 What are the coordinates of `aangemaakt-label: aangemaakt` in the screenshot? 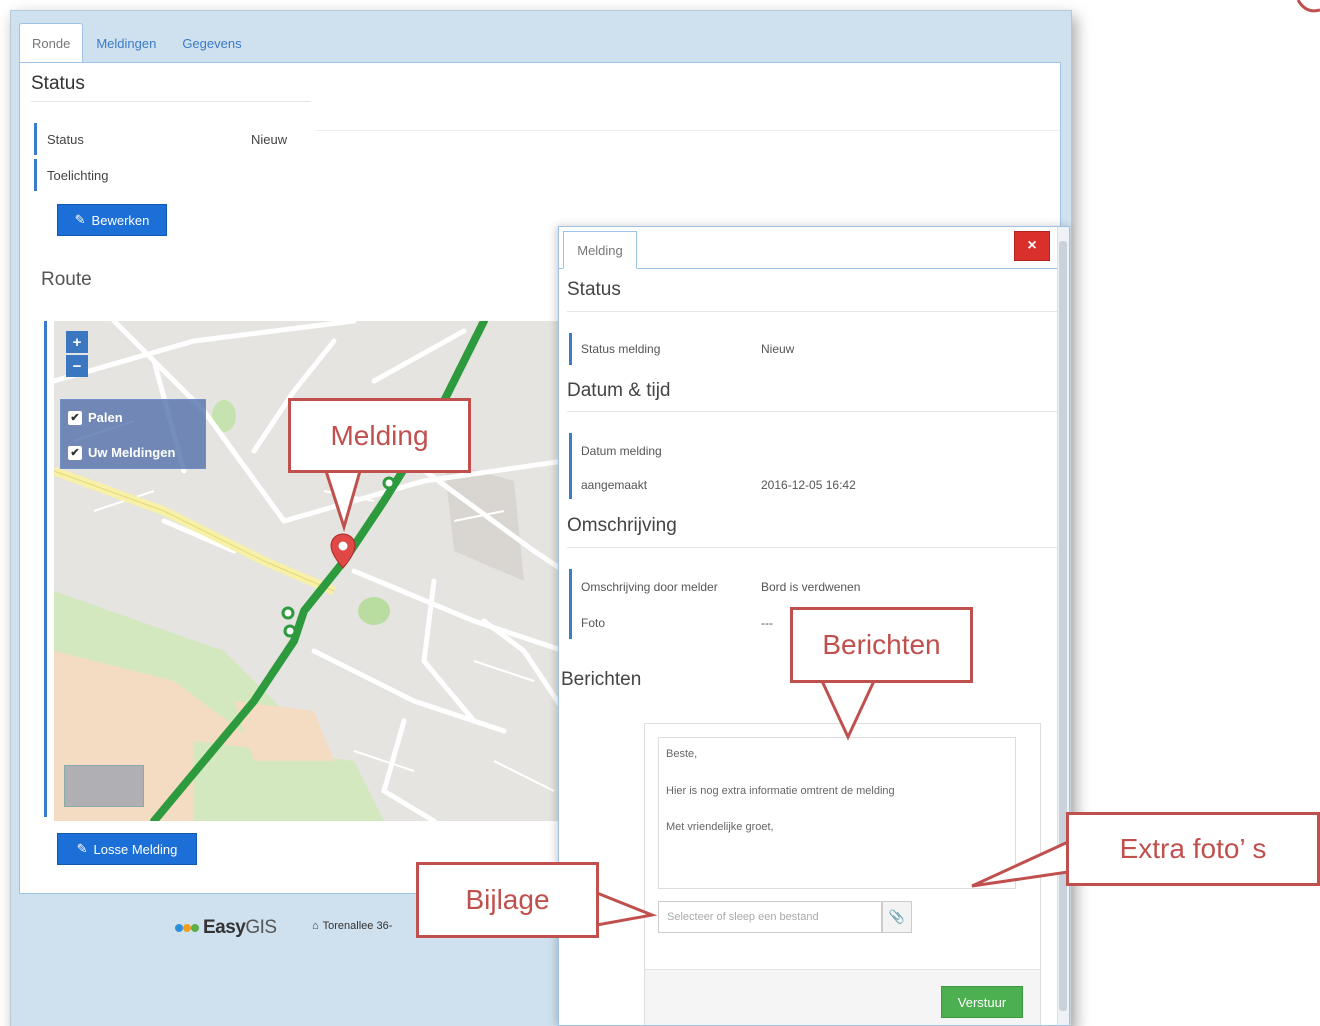 It's located at (614, 485).